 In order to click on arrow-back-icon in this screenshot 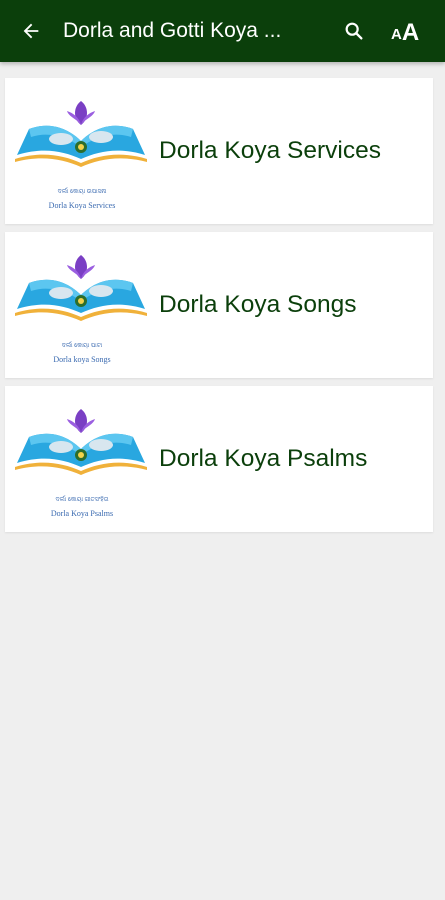, I will do `click(31, 31)`.